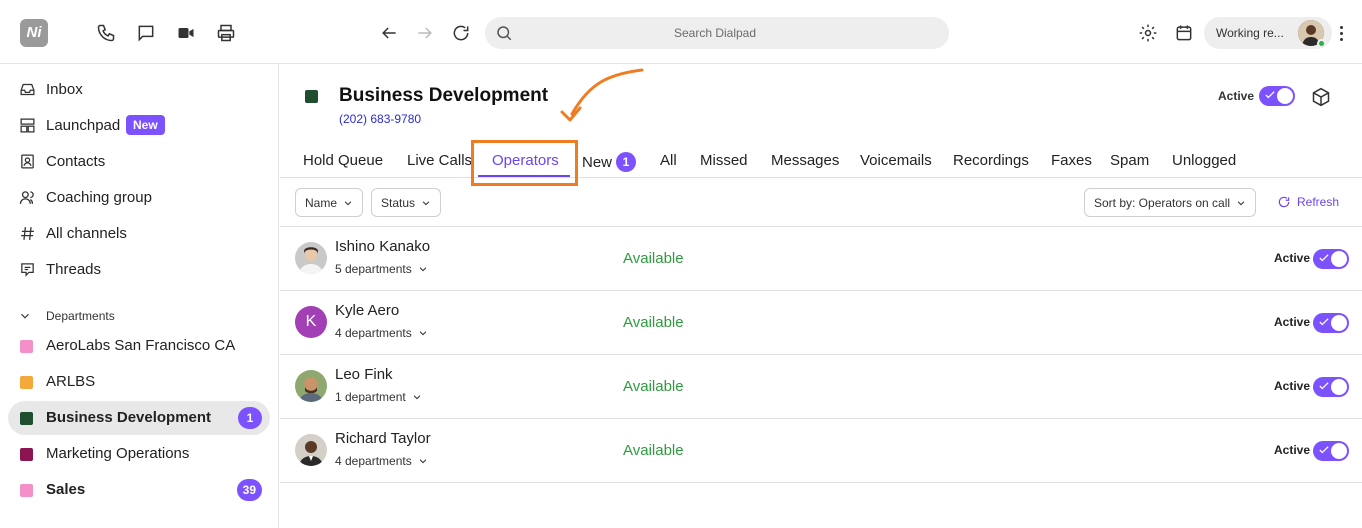 The width and height of the screenshot is (1362, 528). What do you see at coordinates (118, 453) in the screenshot?
I see `department-label: Marketing Operations` at bounding box center [118, 453].